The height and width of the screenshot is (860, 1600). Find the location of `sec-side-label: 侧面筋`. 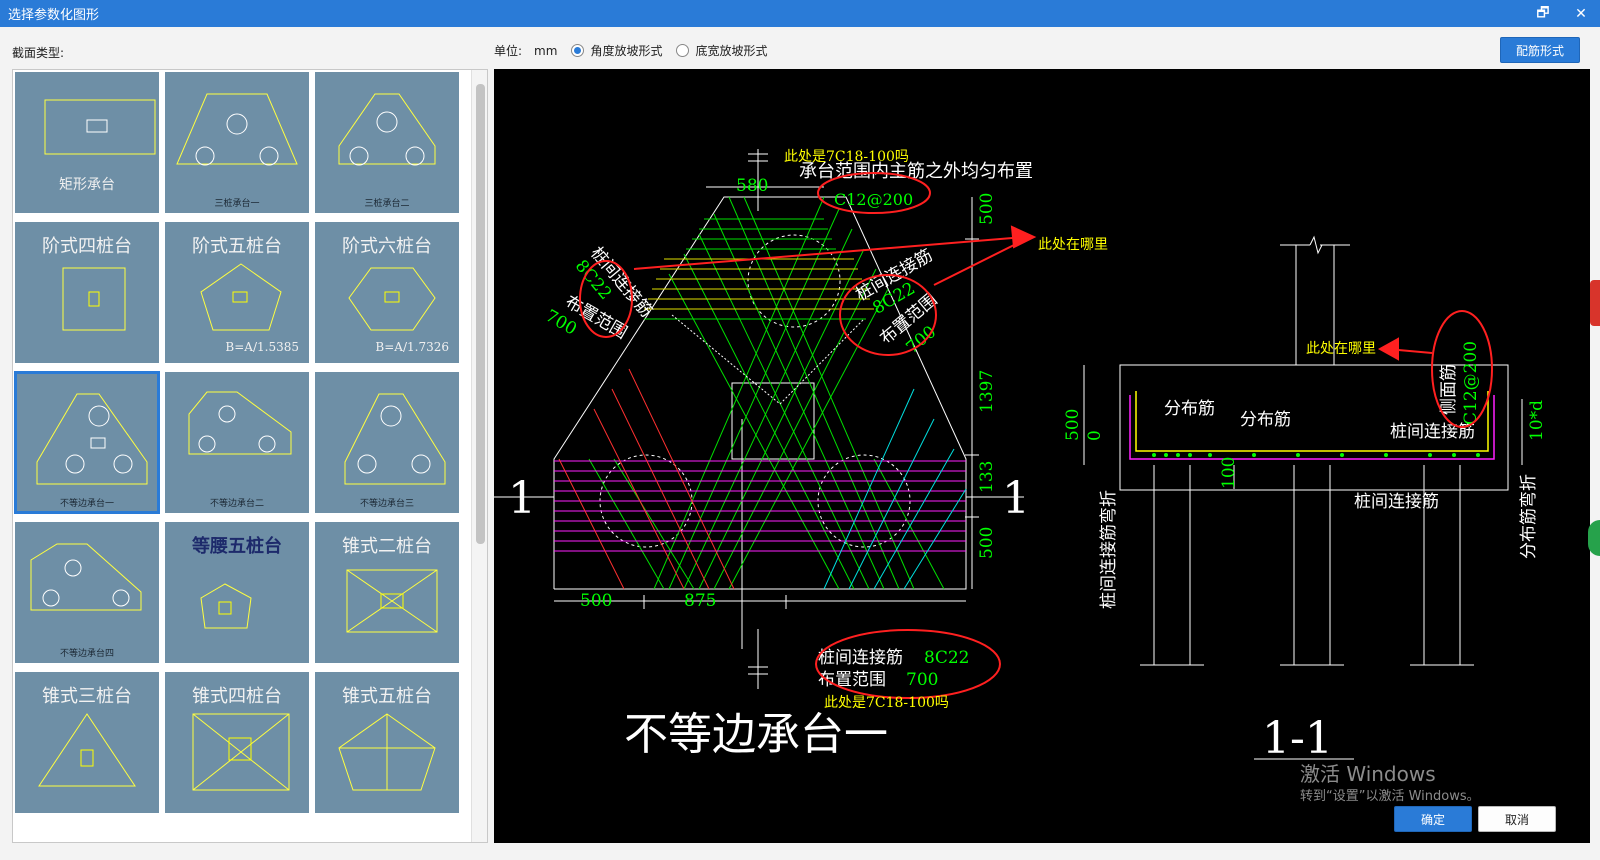

sec-side-label: 侧面筋 is located at coordinates (1449, 389).